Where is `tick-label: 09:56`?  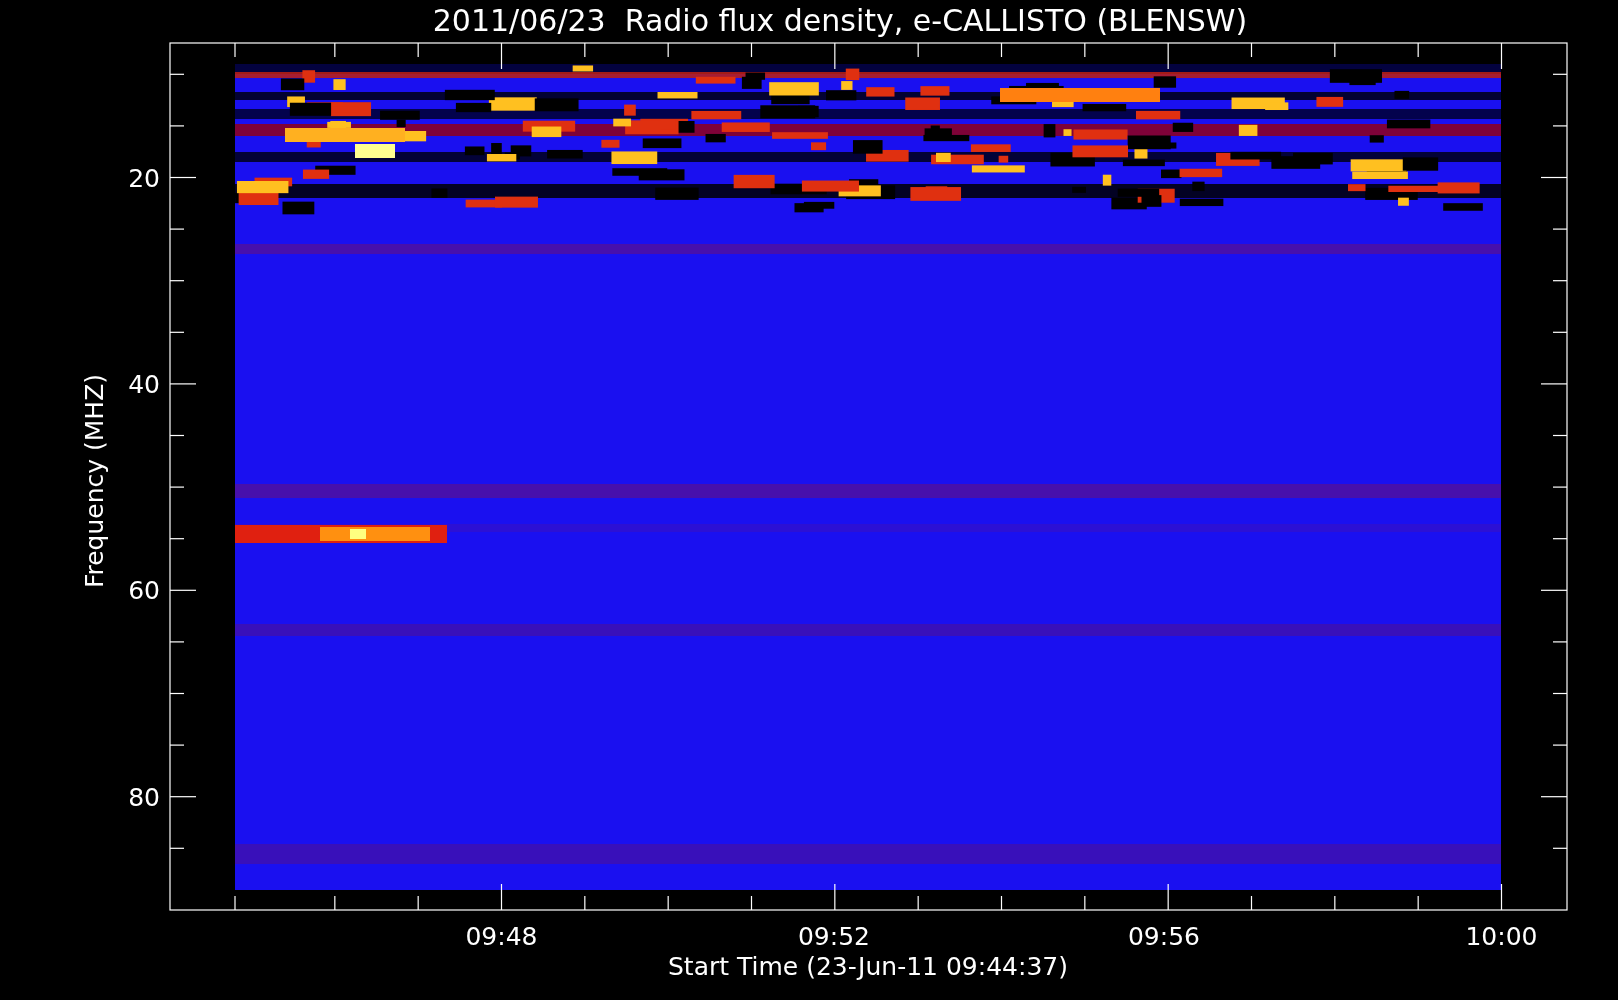 tick-label: 09:56 is located at coordinates (1164, 936).